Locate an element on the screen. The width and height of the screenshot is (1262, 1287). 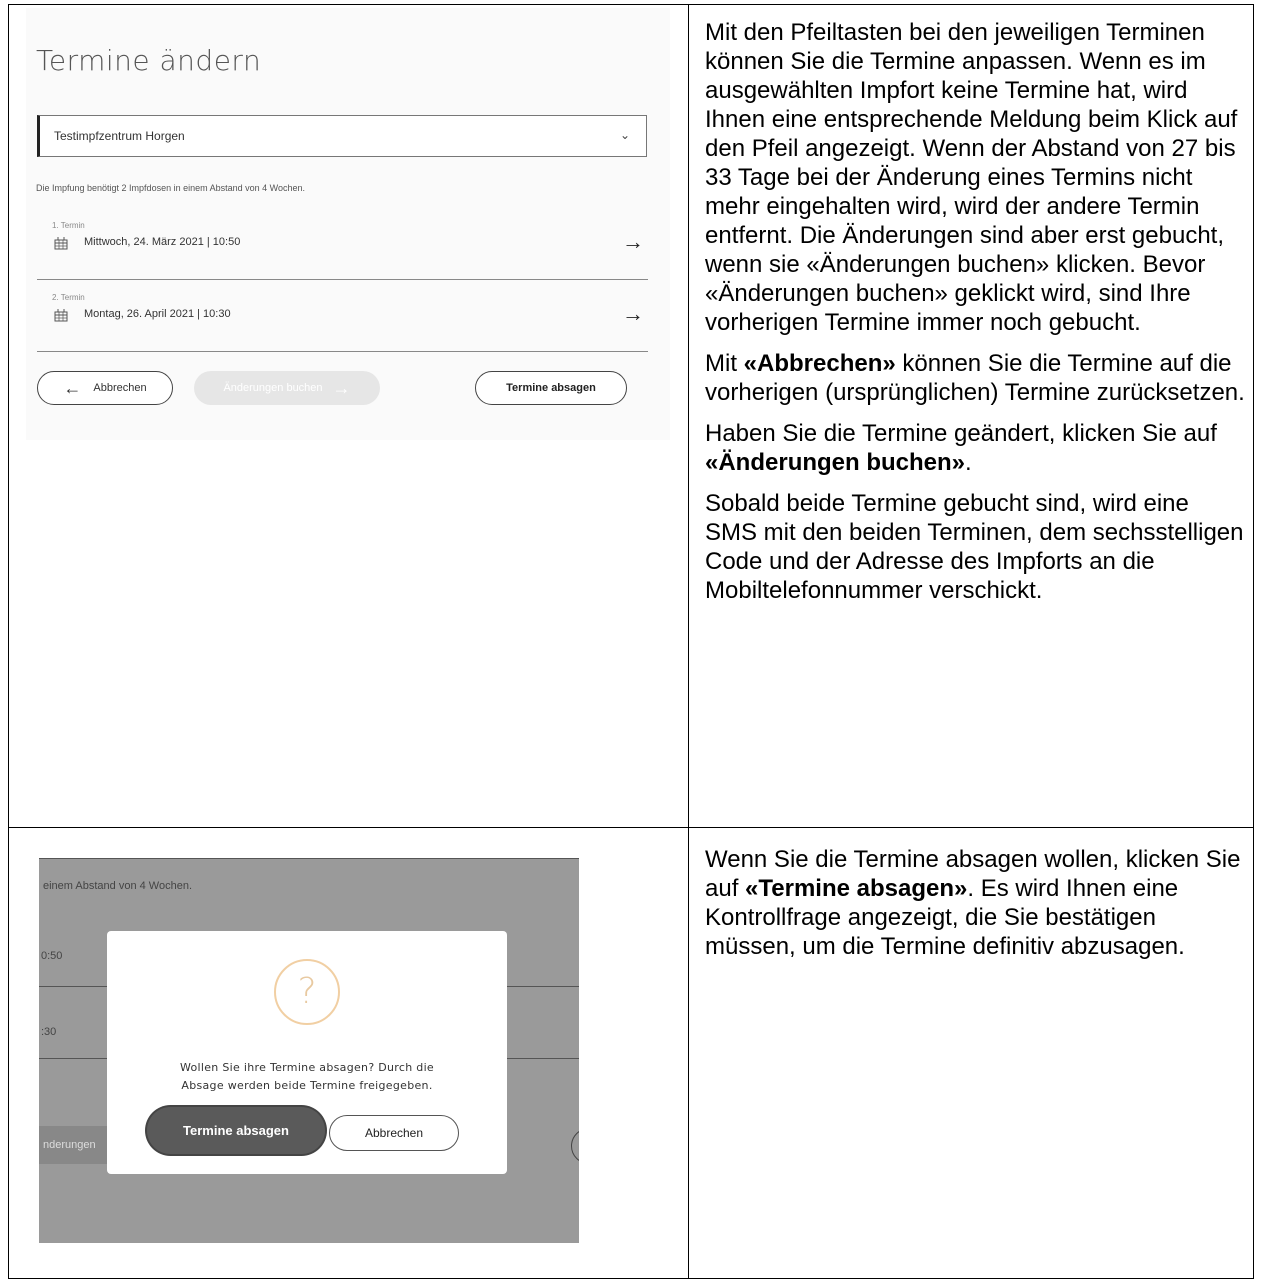
appointment-date: Mittwoch, 24. März 2021 | 10:50 is located at coordinates (162, 242).